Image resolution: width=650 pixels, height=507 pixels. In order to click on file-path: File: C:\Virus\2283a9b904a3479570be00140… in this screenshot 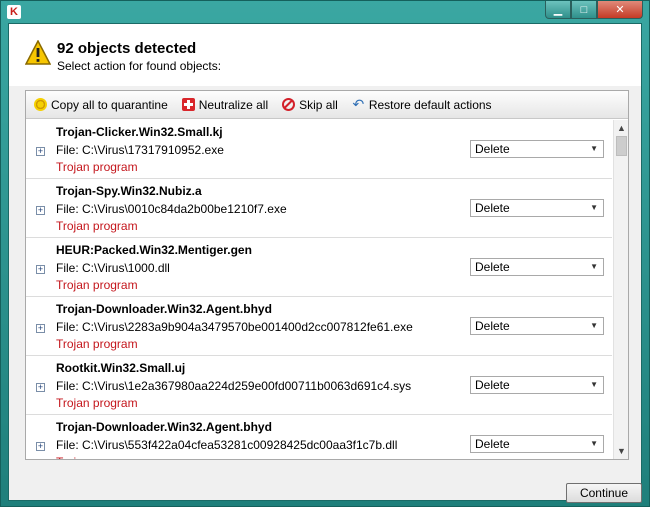, I will do `click(234, 327)`.